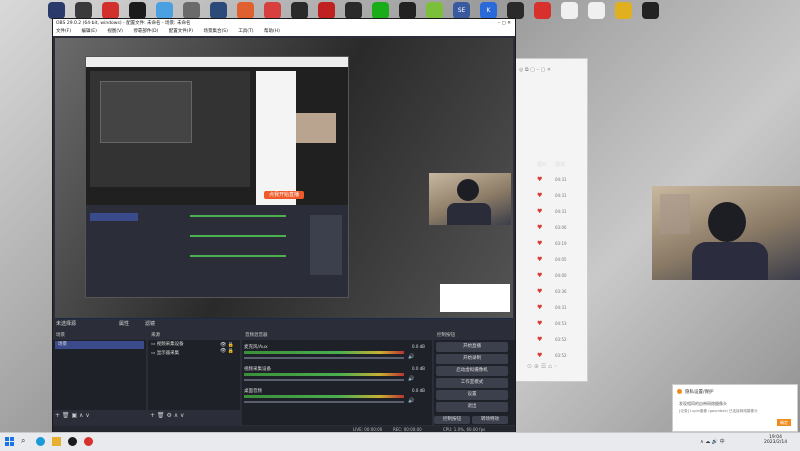  What do you see at coordinates (472, 347) in the screenshot?
I see `control-button: 开始直播` at bounding box center [472, 347].